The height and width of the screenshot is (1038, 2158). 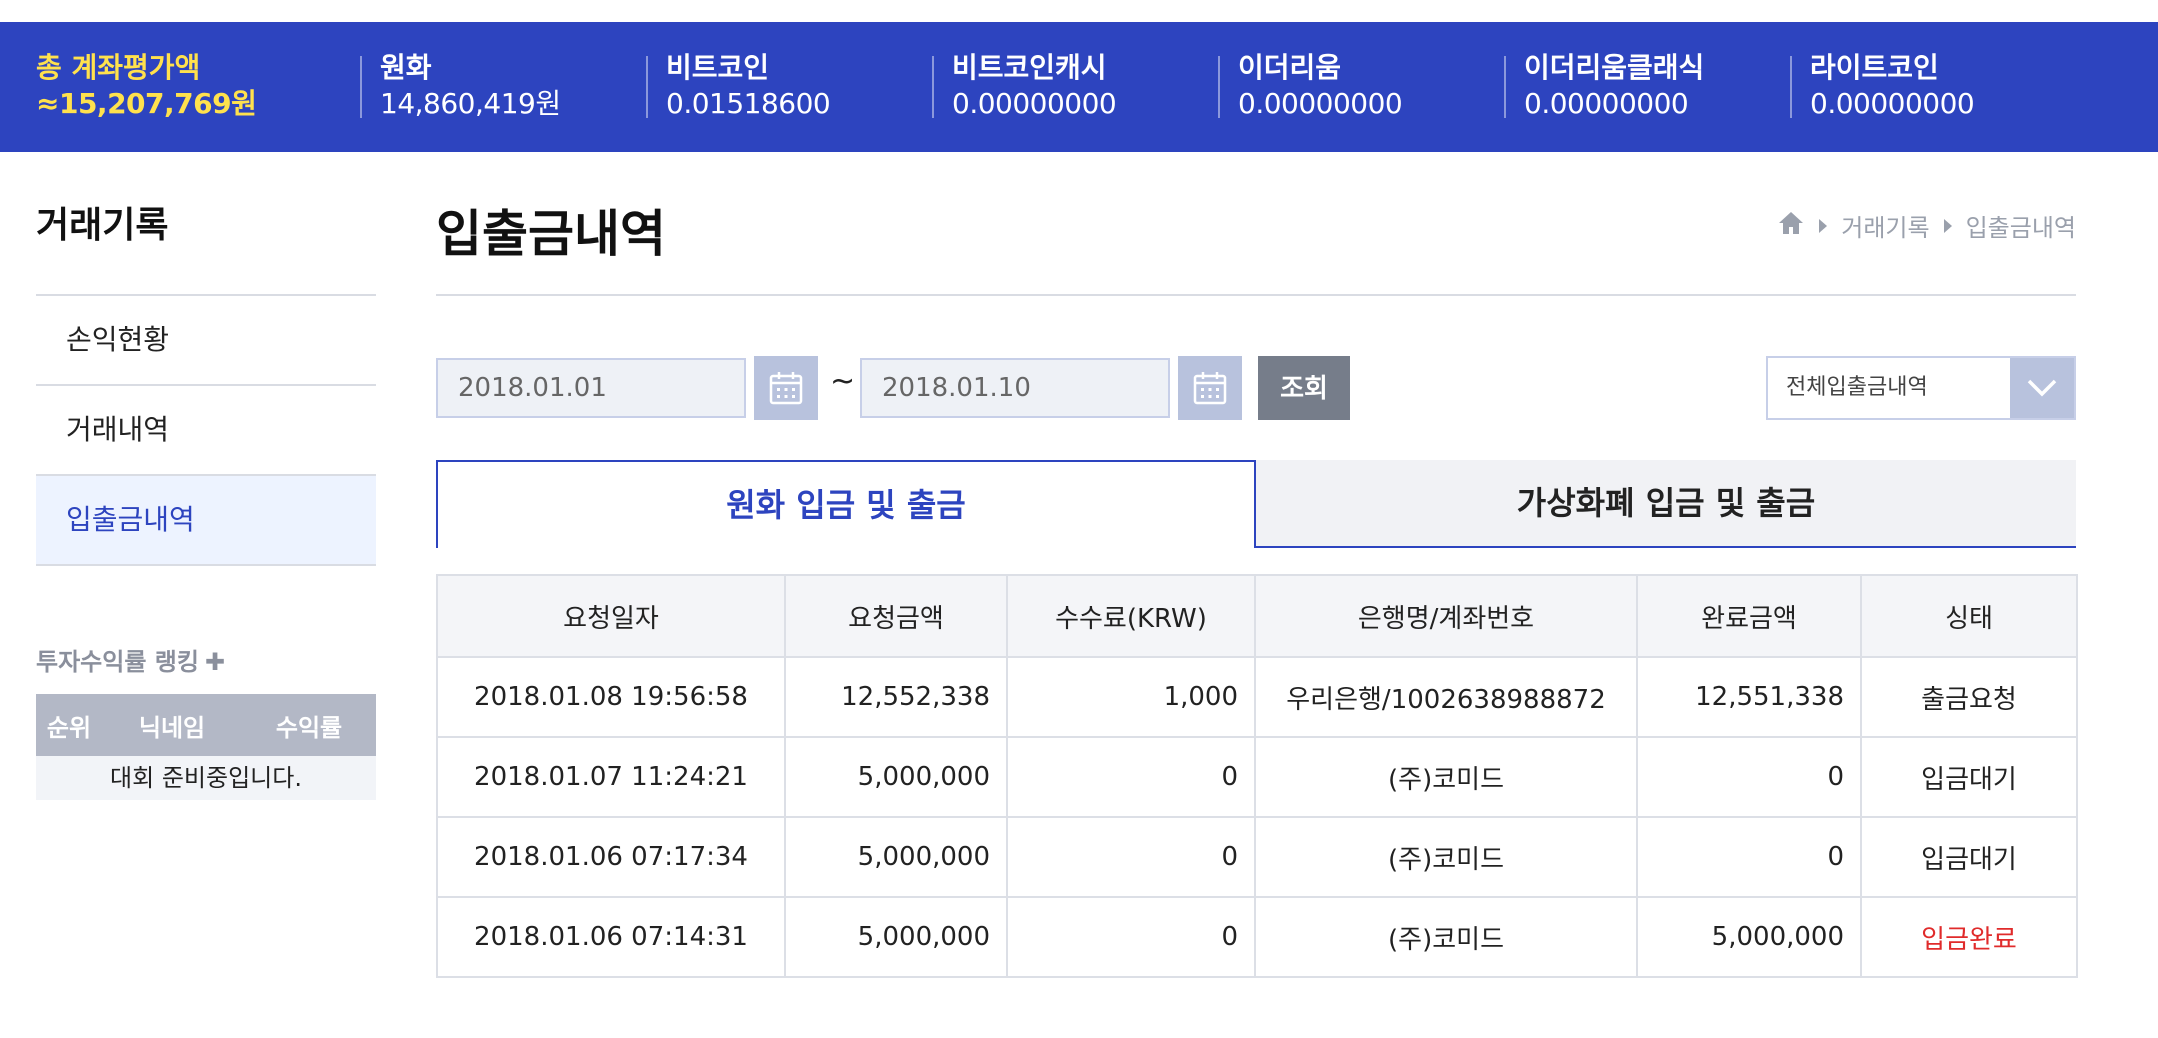 What do you see at coordinates (1446, 697) in the screenshot?
I see `cell-bank: 우리은행/1002638988872` at bounding box center [1446, 697].